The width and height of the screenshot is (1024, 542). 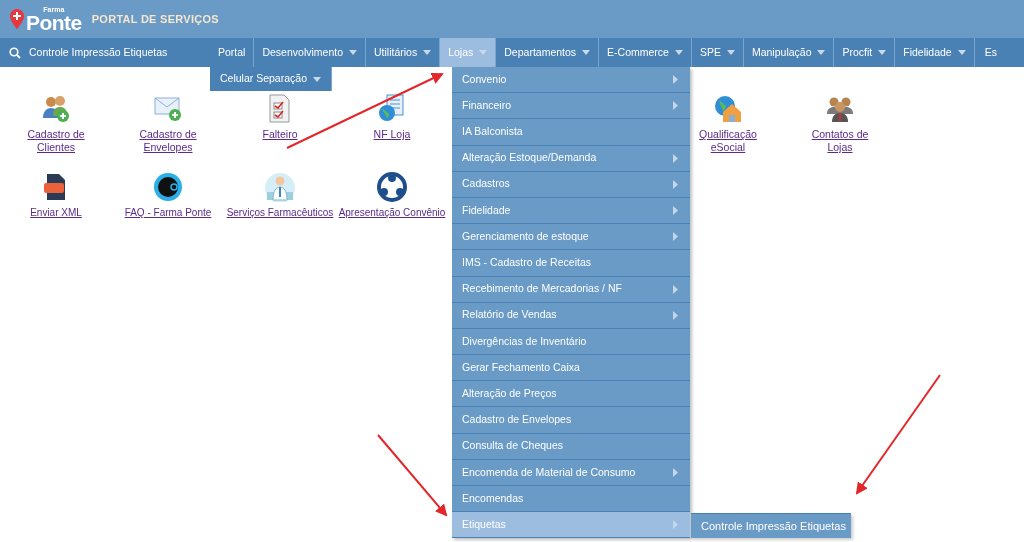 I want to click on menu-item: Financeiro, so click(x=571, y=106).